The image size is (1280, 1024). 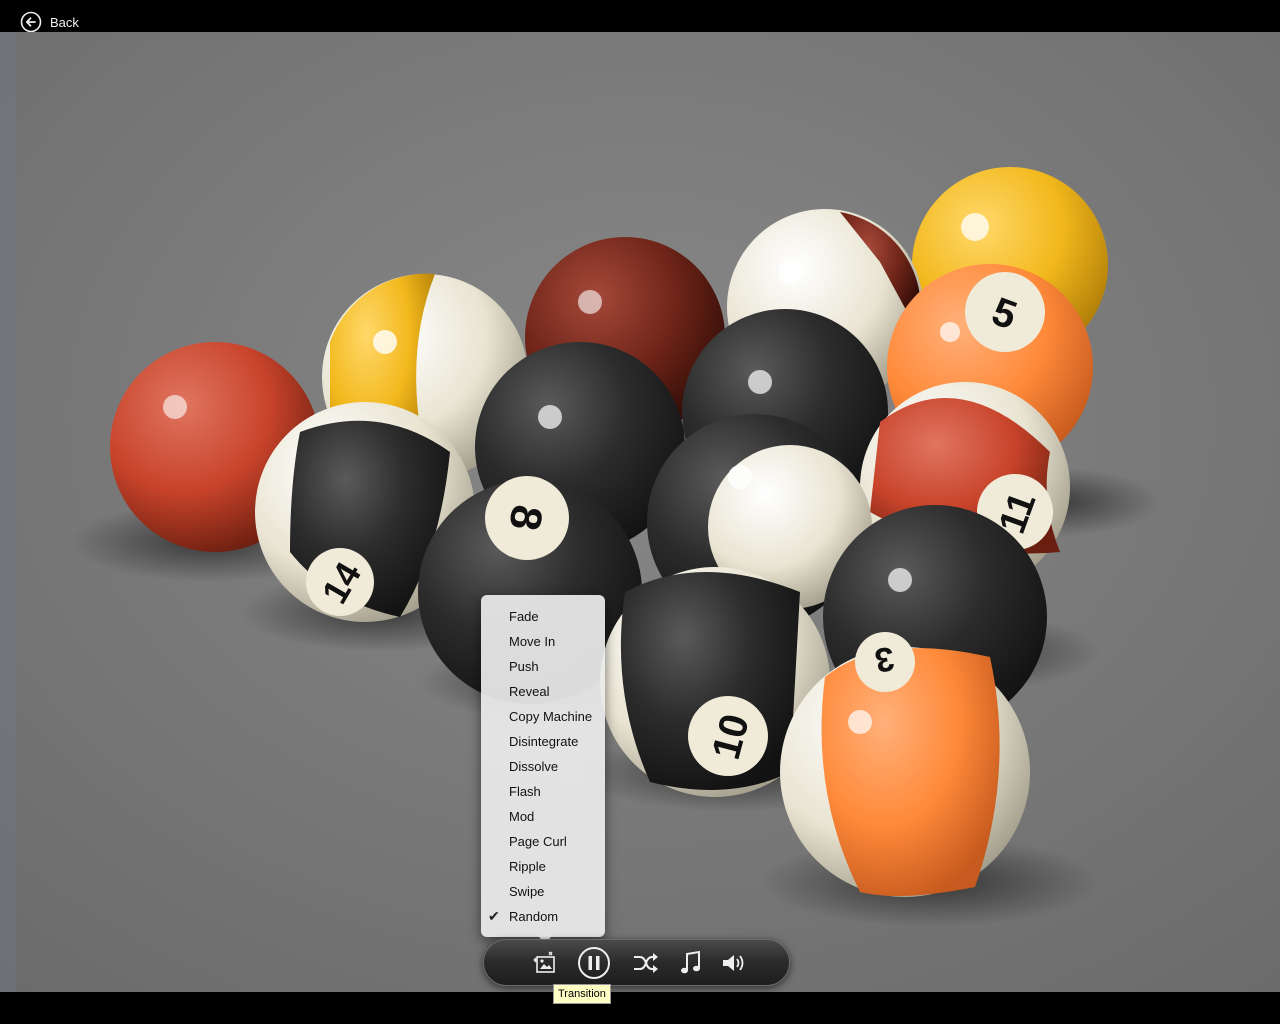 I want to click on menu-item-reveal: Reveal, so click(x=543, y=691).